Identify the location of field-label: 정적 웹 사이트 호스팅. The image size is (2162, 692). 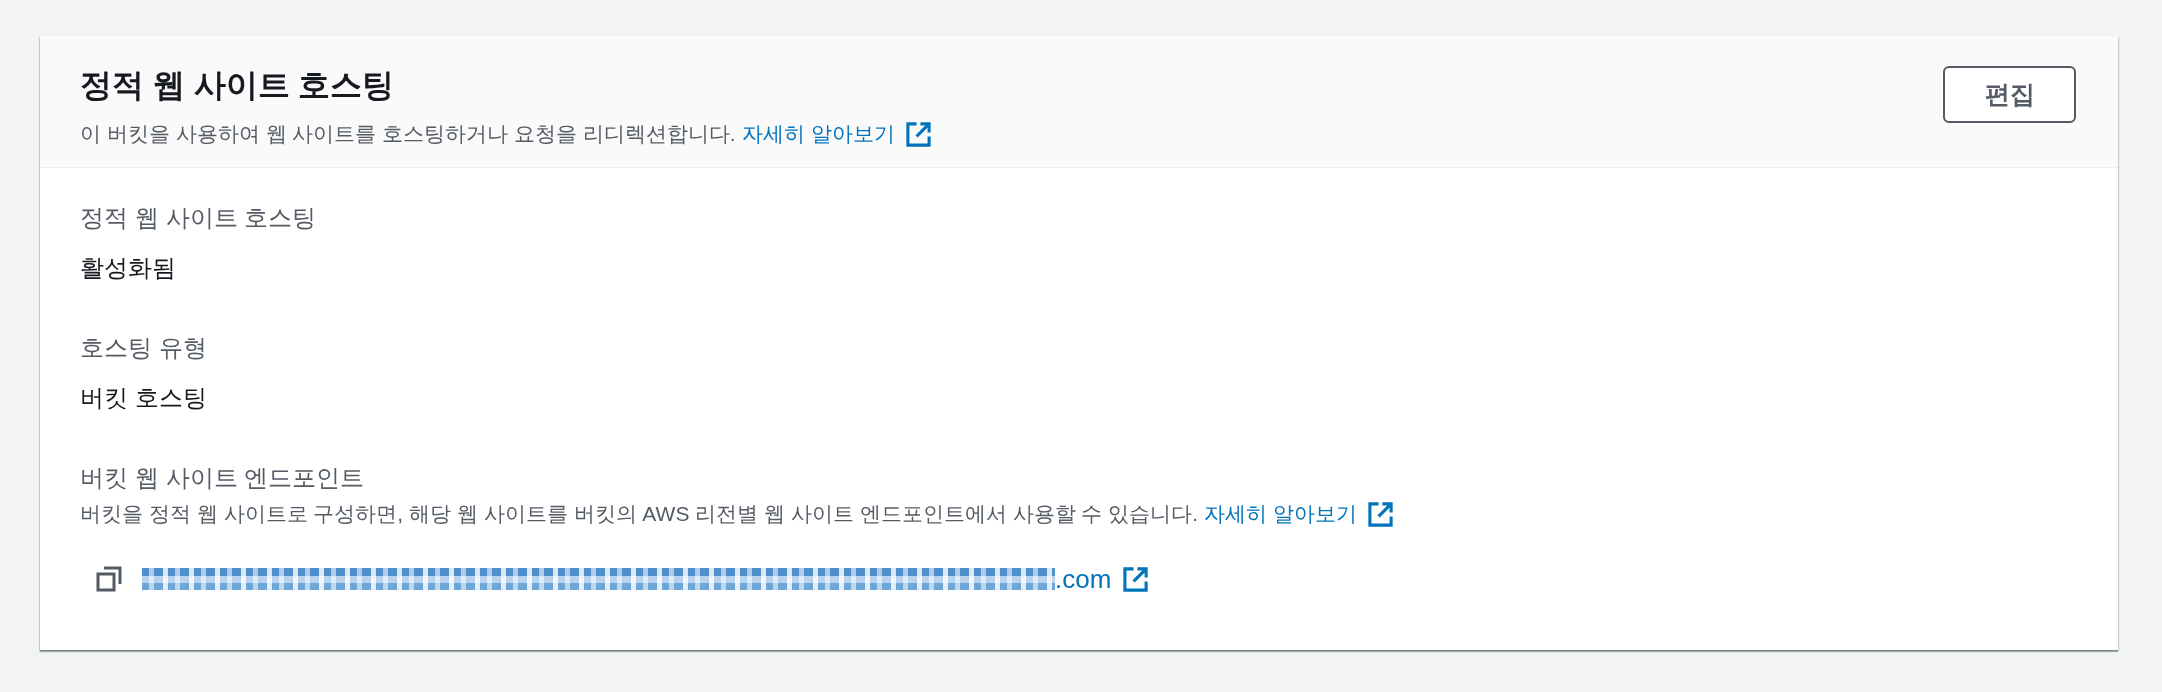
(198, 218).